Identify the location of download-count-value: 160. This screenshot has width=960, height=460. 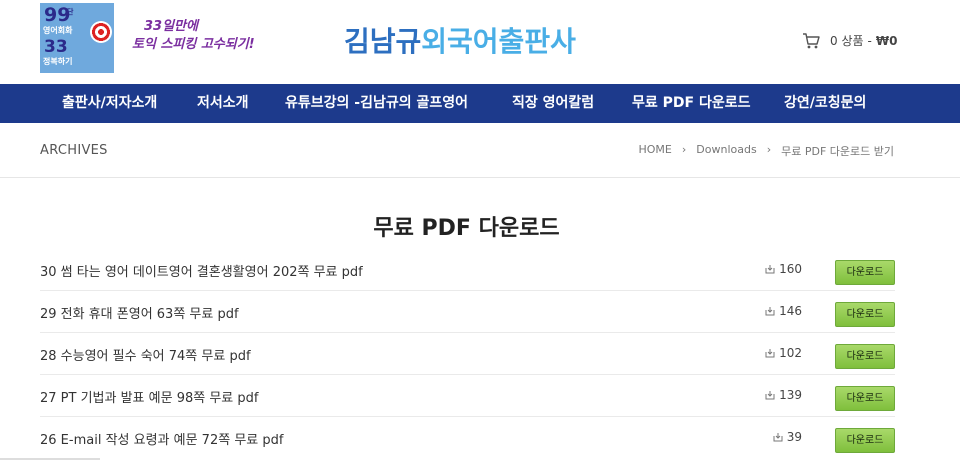
(790, 269).